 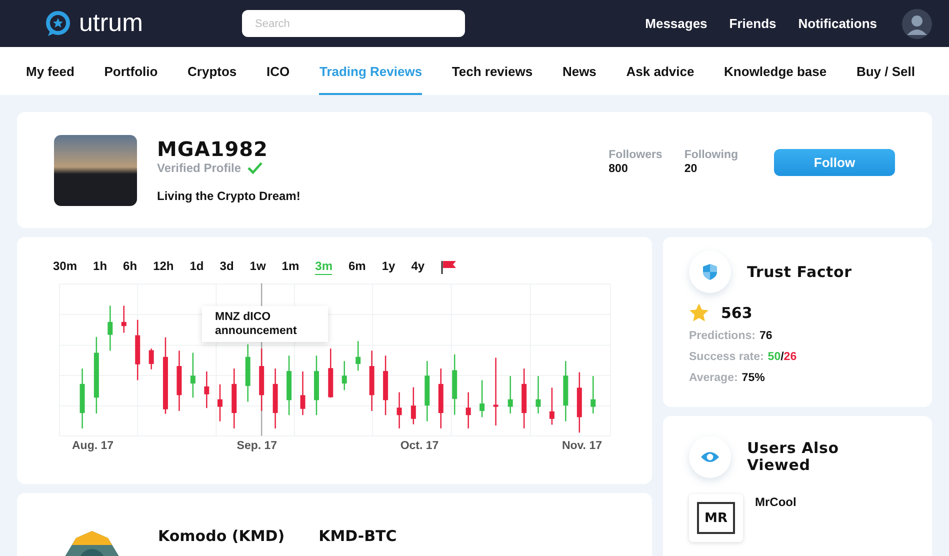 I want to click on verified-label: Verified Profile, so click(x=199, y=168).